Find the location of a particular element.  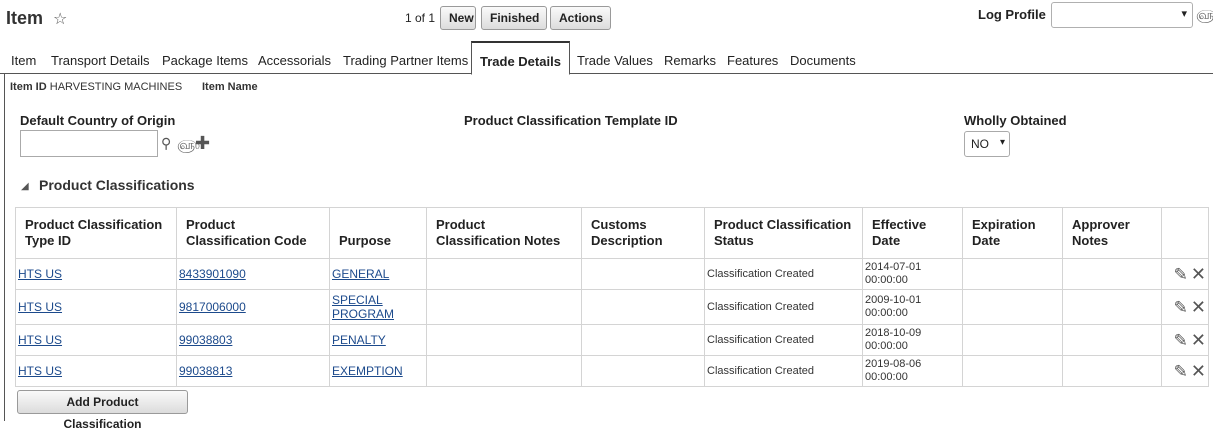

tab-accessorials: Accessorials is located at coordinates (294, 60).